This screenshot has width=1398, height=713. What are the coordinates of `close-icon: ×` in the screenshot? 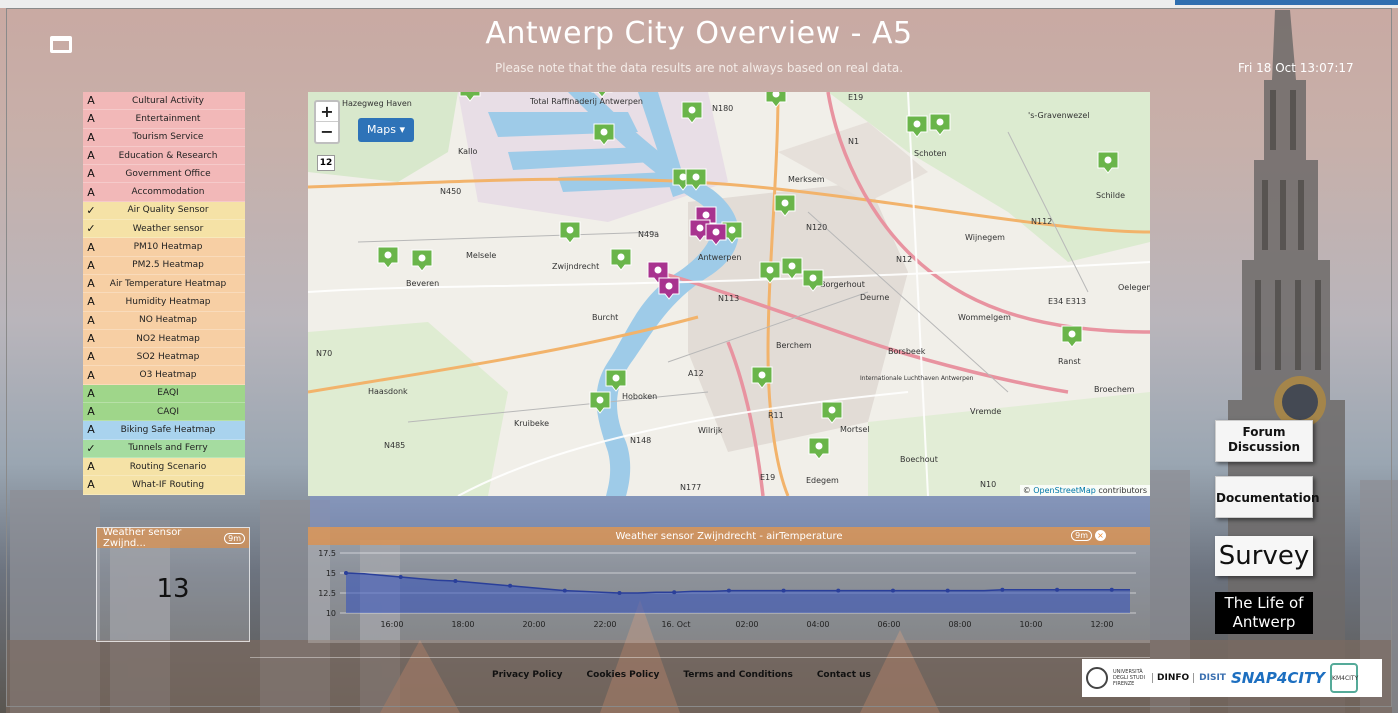 It's located at (1100, 535).